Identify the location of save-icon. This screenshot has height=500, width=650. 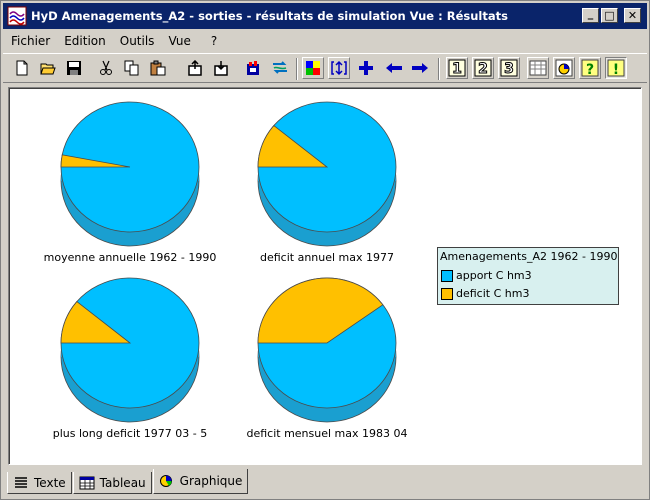
(74, 68).